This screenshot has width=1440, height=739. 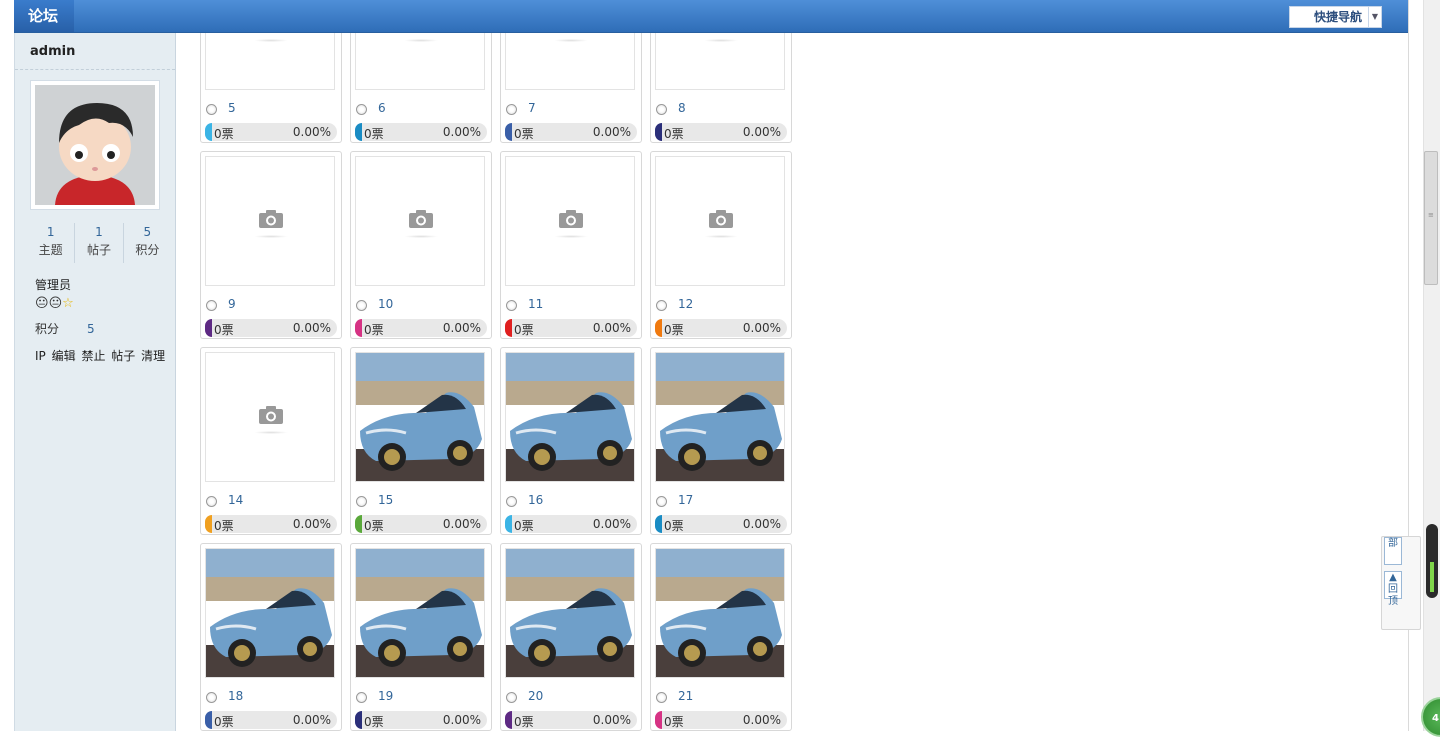 I want to click on poll-option: 21 0票 0.00%, so click(x=721, y=637).